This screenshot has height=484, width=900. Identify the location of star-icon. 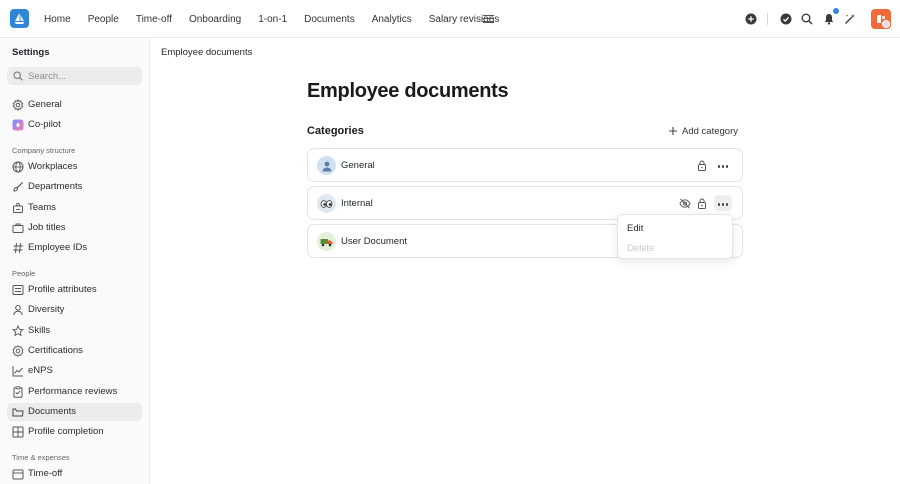
(18, 331).